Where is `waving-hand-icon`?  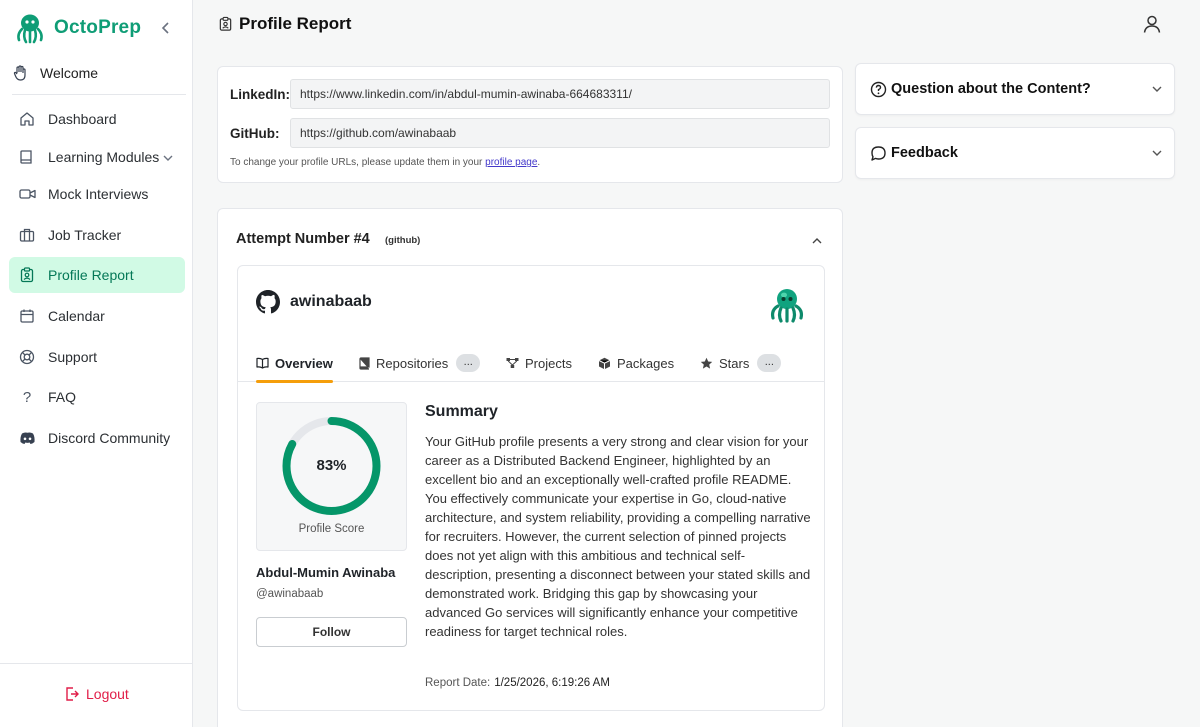
waving-hand-icon is located at coordinates (19, 73).